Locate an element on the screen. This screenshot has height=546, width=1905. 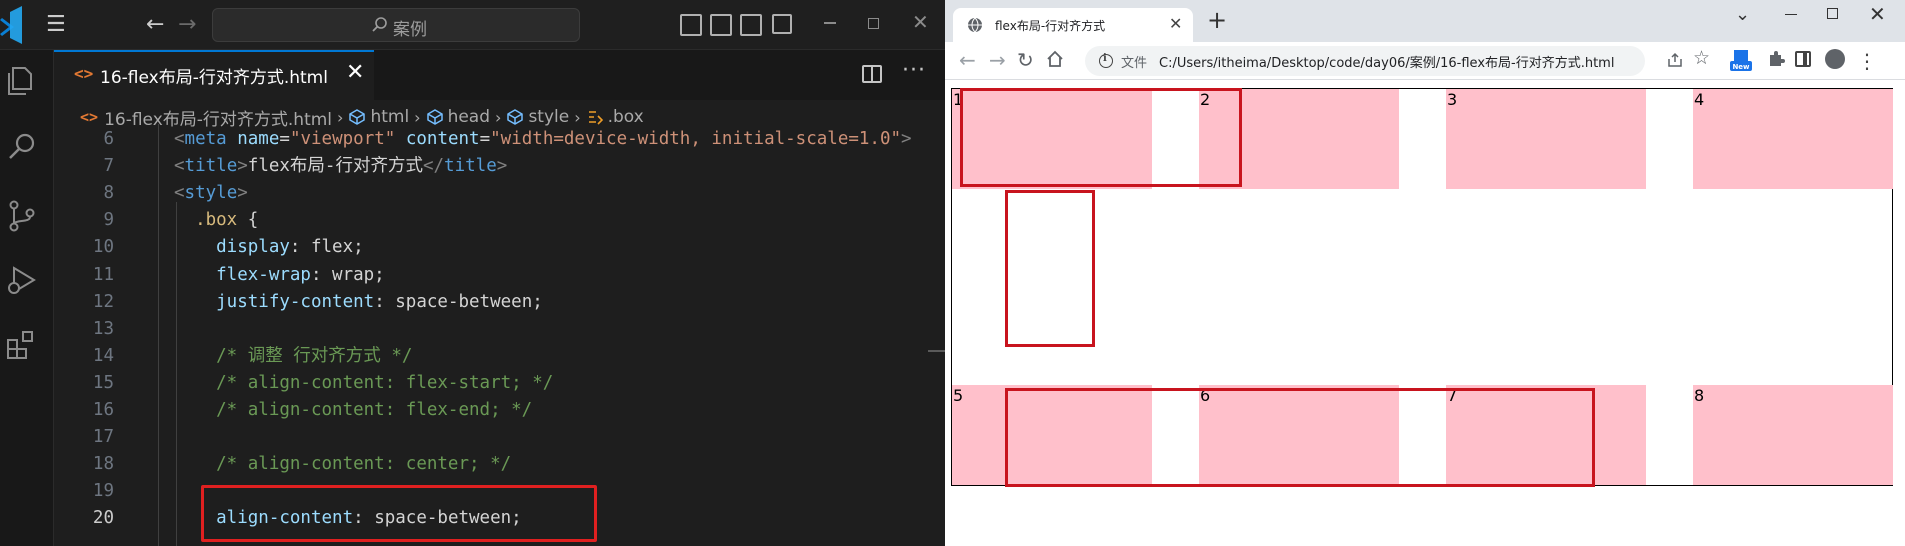
extensions-icon is located at coordinates (22, 346).